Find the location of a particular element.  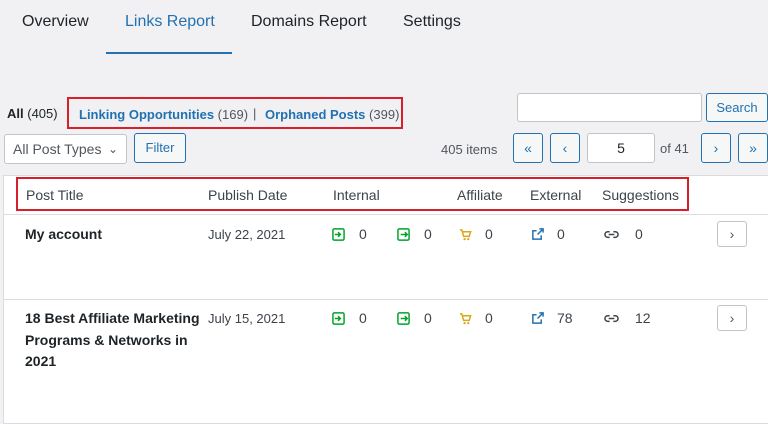

filter-orphaned-posts: Orphaned Posts (399) is located at coordinates (332, 114).